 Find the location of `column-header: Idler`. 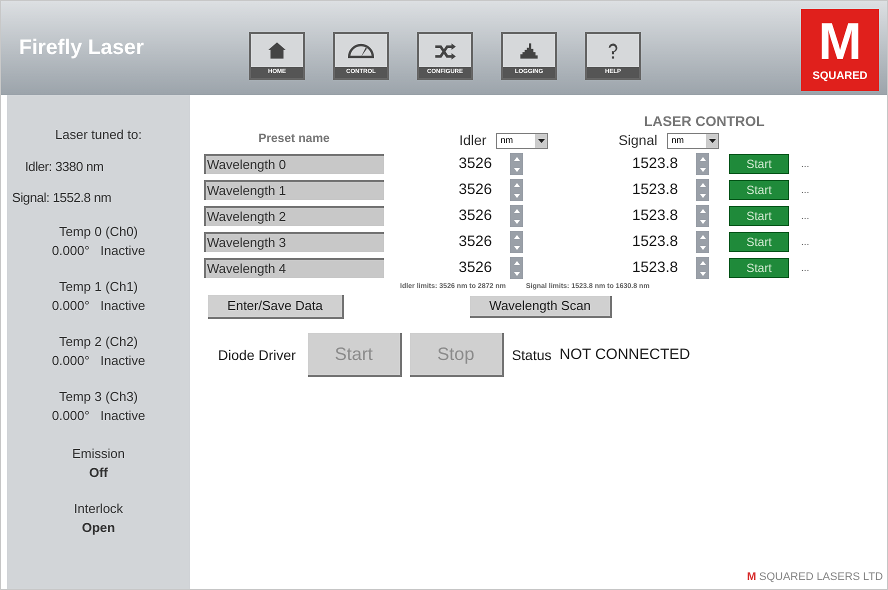

column-header: Idler is located at coordinates (472, 140).